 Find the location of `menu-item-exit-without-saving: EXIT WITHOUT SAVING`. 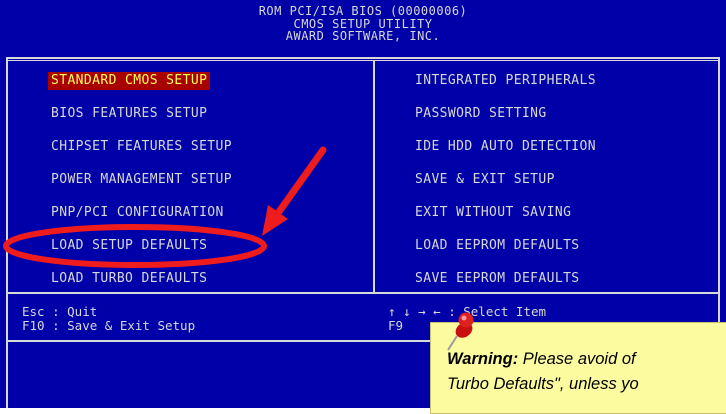

menu-item-exit-without-saving: EXIT WITHOUT SAVING is located at coordinates (493, 213).